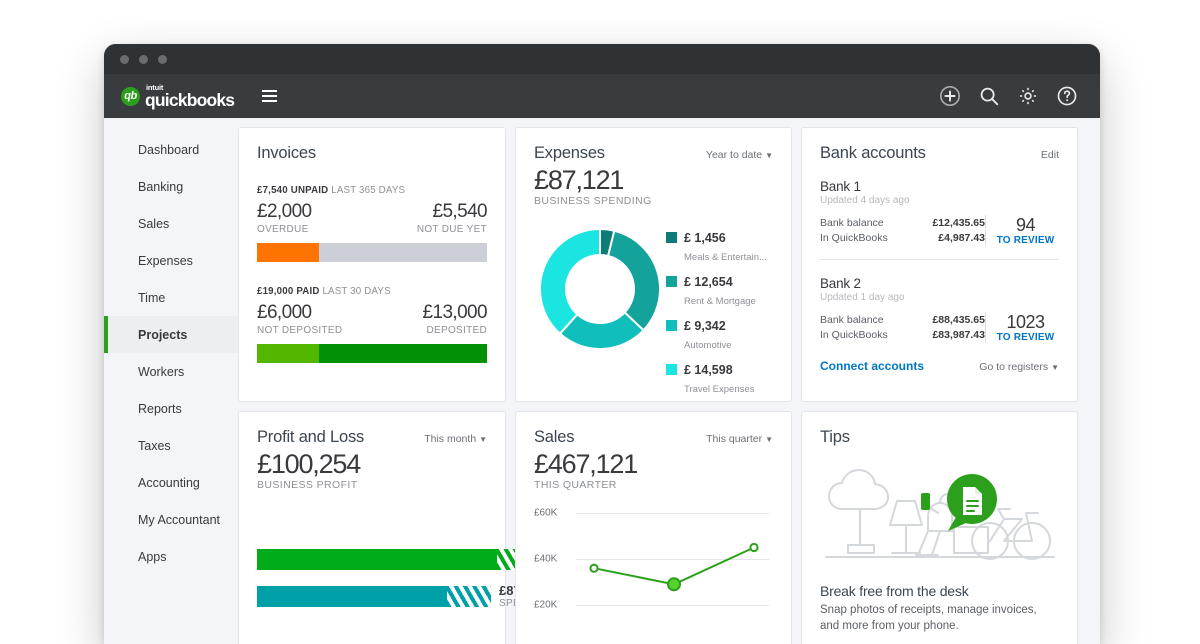 This screenshot has width=1200, height=644. What do you see at coordinates (854, 334) in the screenshot?
I see `bank-qb-label: In QuickBooks` at bounding box center [854, 334].